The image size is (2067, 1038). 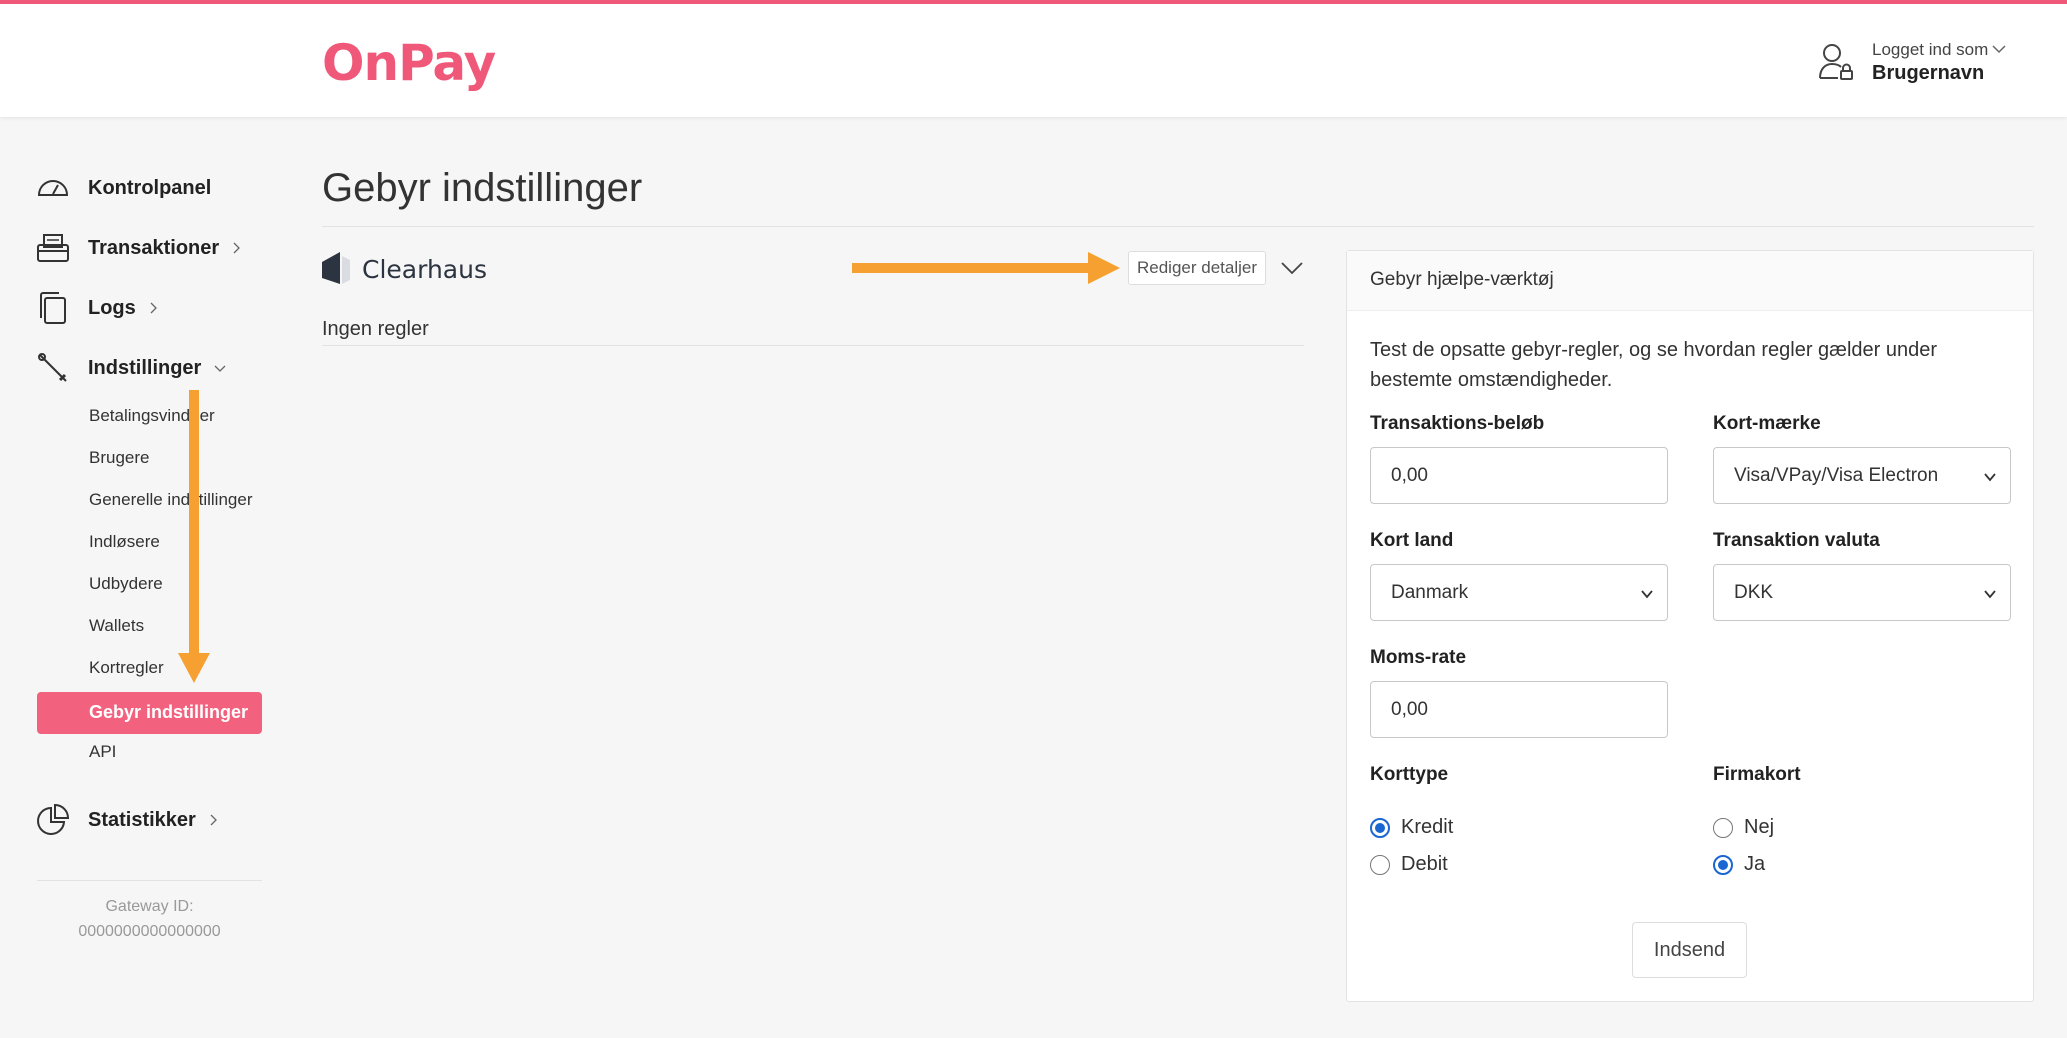 I want to click on card-type-label: Korttype, so click(x=1409, y=774).